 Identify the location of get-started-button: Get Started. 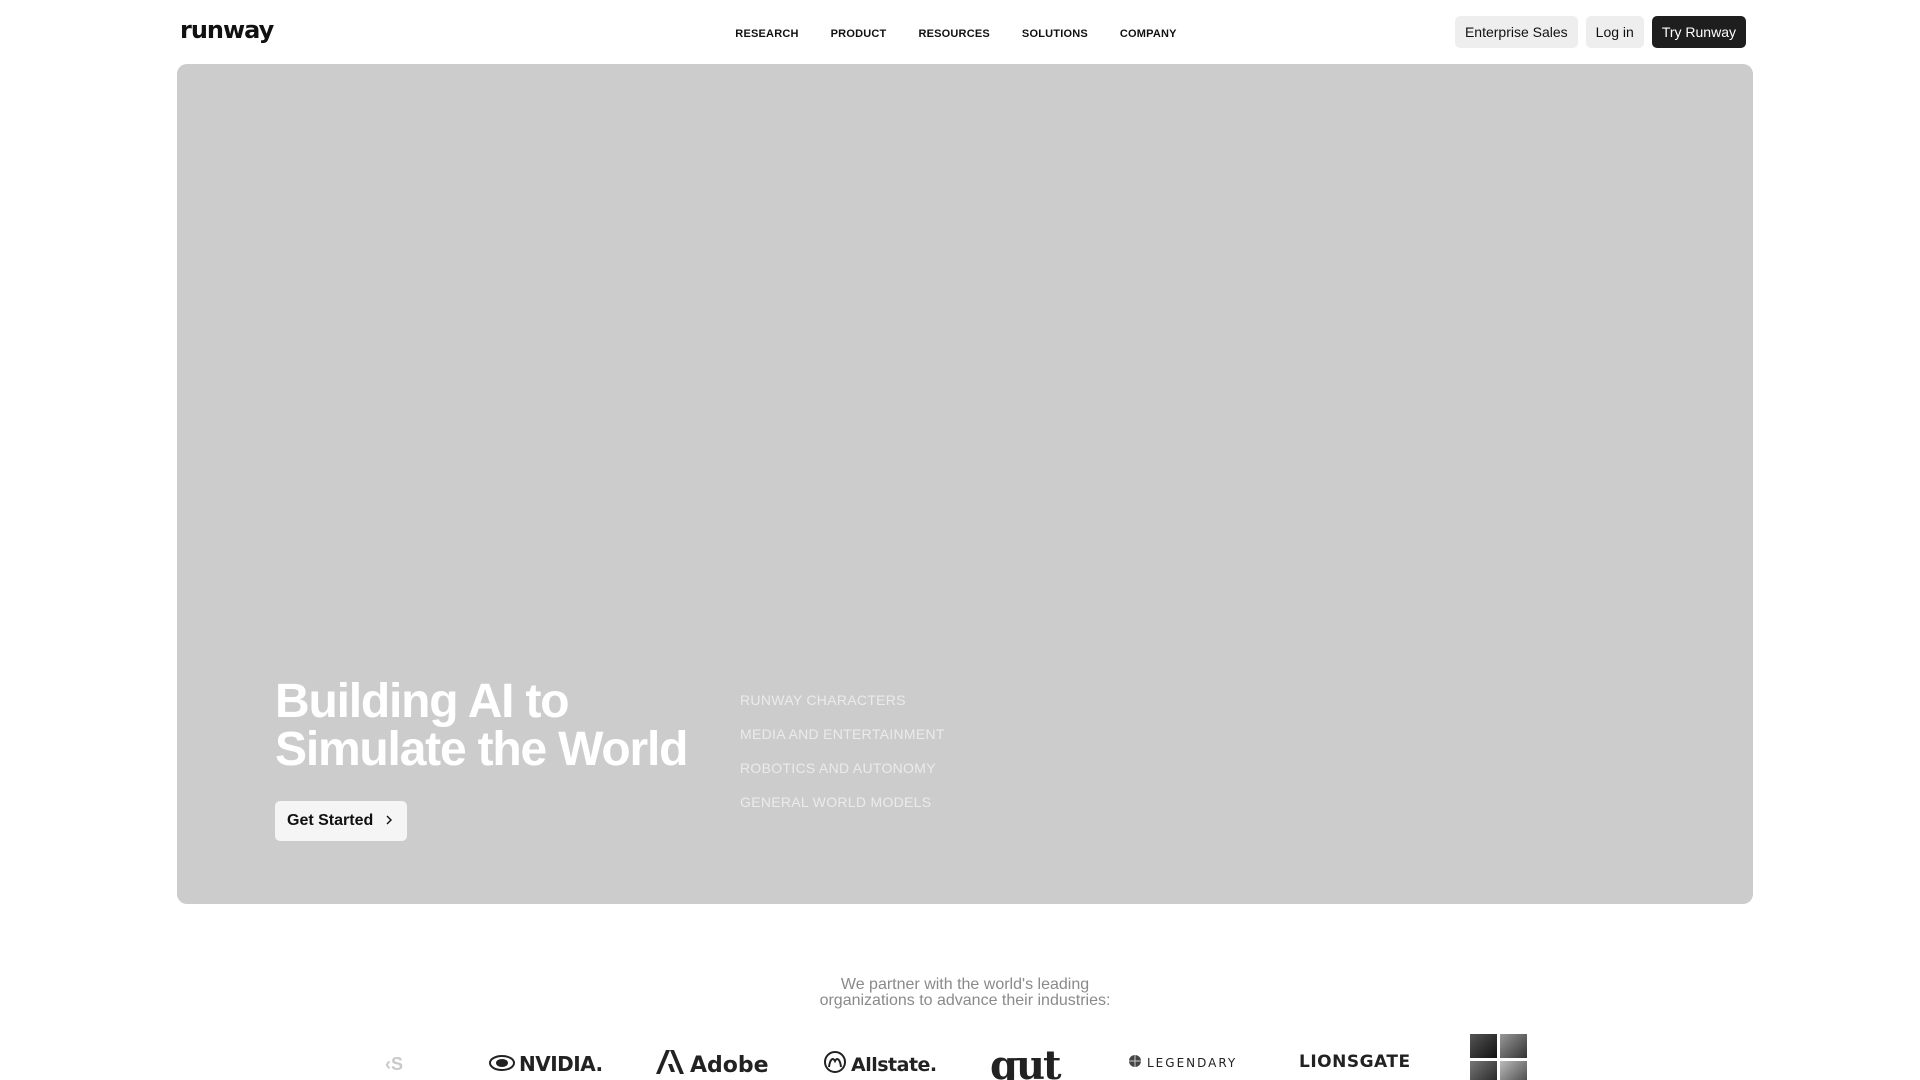
(341, 821).